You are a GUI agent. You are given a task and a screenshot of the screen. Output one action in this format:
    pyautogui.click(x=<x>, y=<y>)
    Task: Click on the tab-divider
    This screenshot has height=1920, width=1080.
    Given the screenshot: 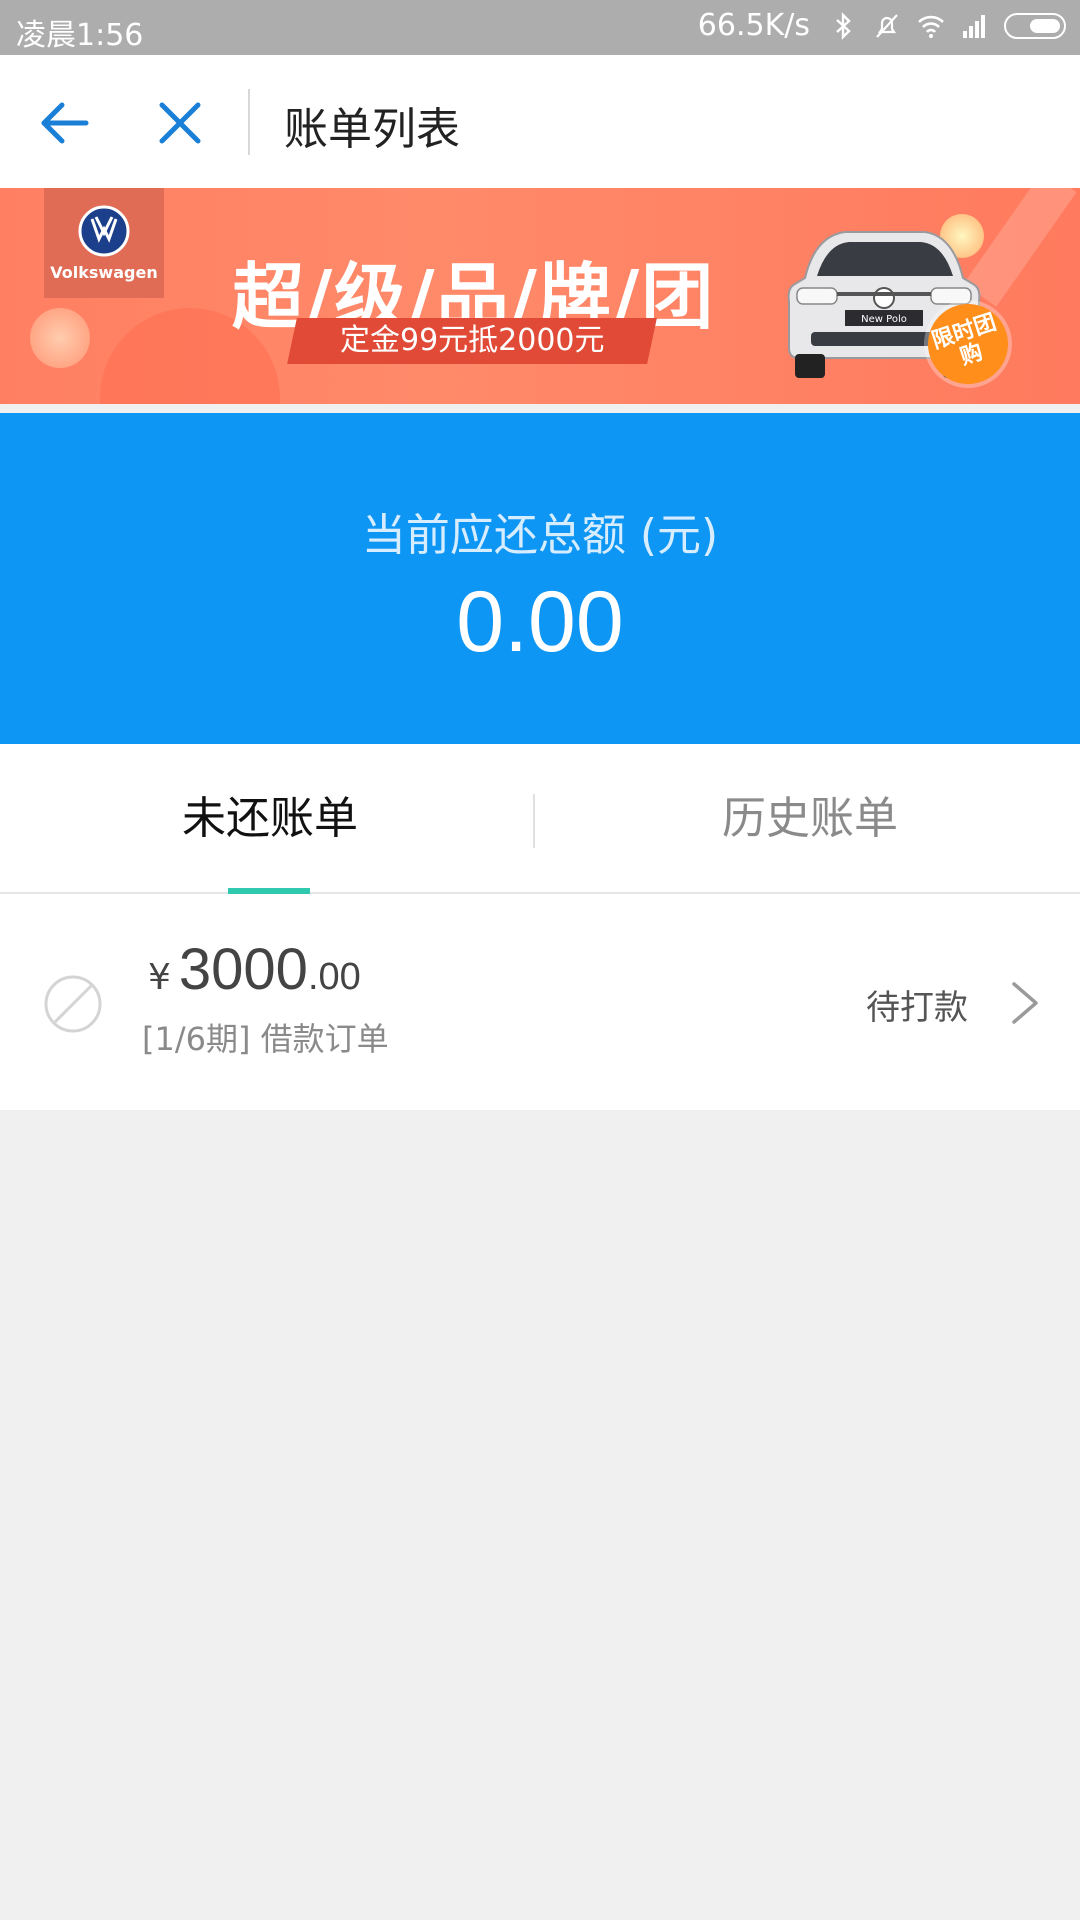 What is the action you would take?
    pyautogui.click(x=534, y=821)
    